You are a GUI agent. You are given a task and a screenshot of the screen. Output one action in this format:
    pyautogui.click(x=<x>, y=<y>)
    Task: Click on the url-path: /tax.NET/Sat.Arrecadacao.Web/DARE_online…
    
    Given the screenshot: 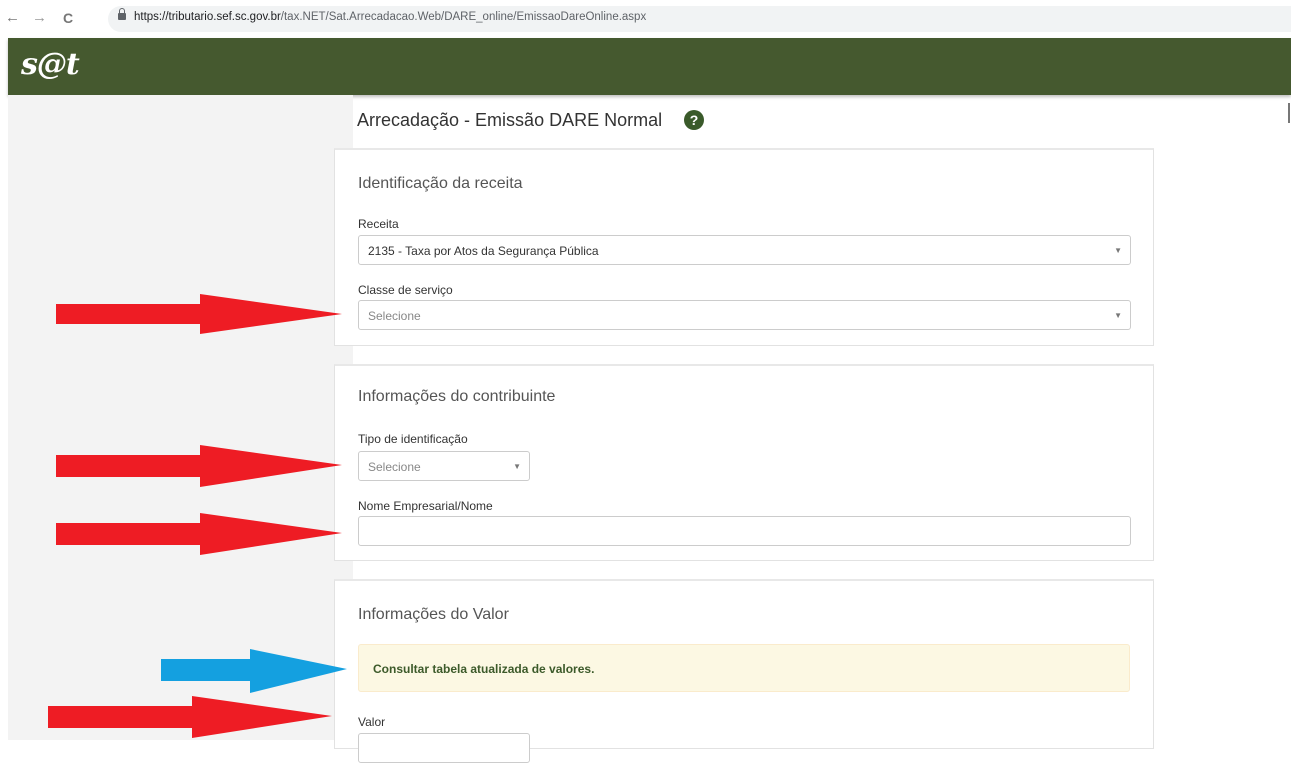 What is the action you would take?
    pyautogui.click(x=463, y=17)
    